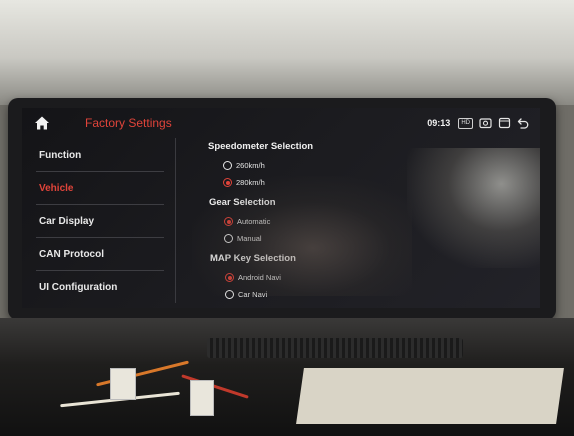 This screenshot has height=436, width=574. Describe the element at coordinates (242, 202) in the screenshot. I see `gear-section-title: Gear Selection` at that location.